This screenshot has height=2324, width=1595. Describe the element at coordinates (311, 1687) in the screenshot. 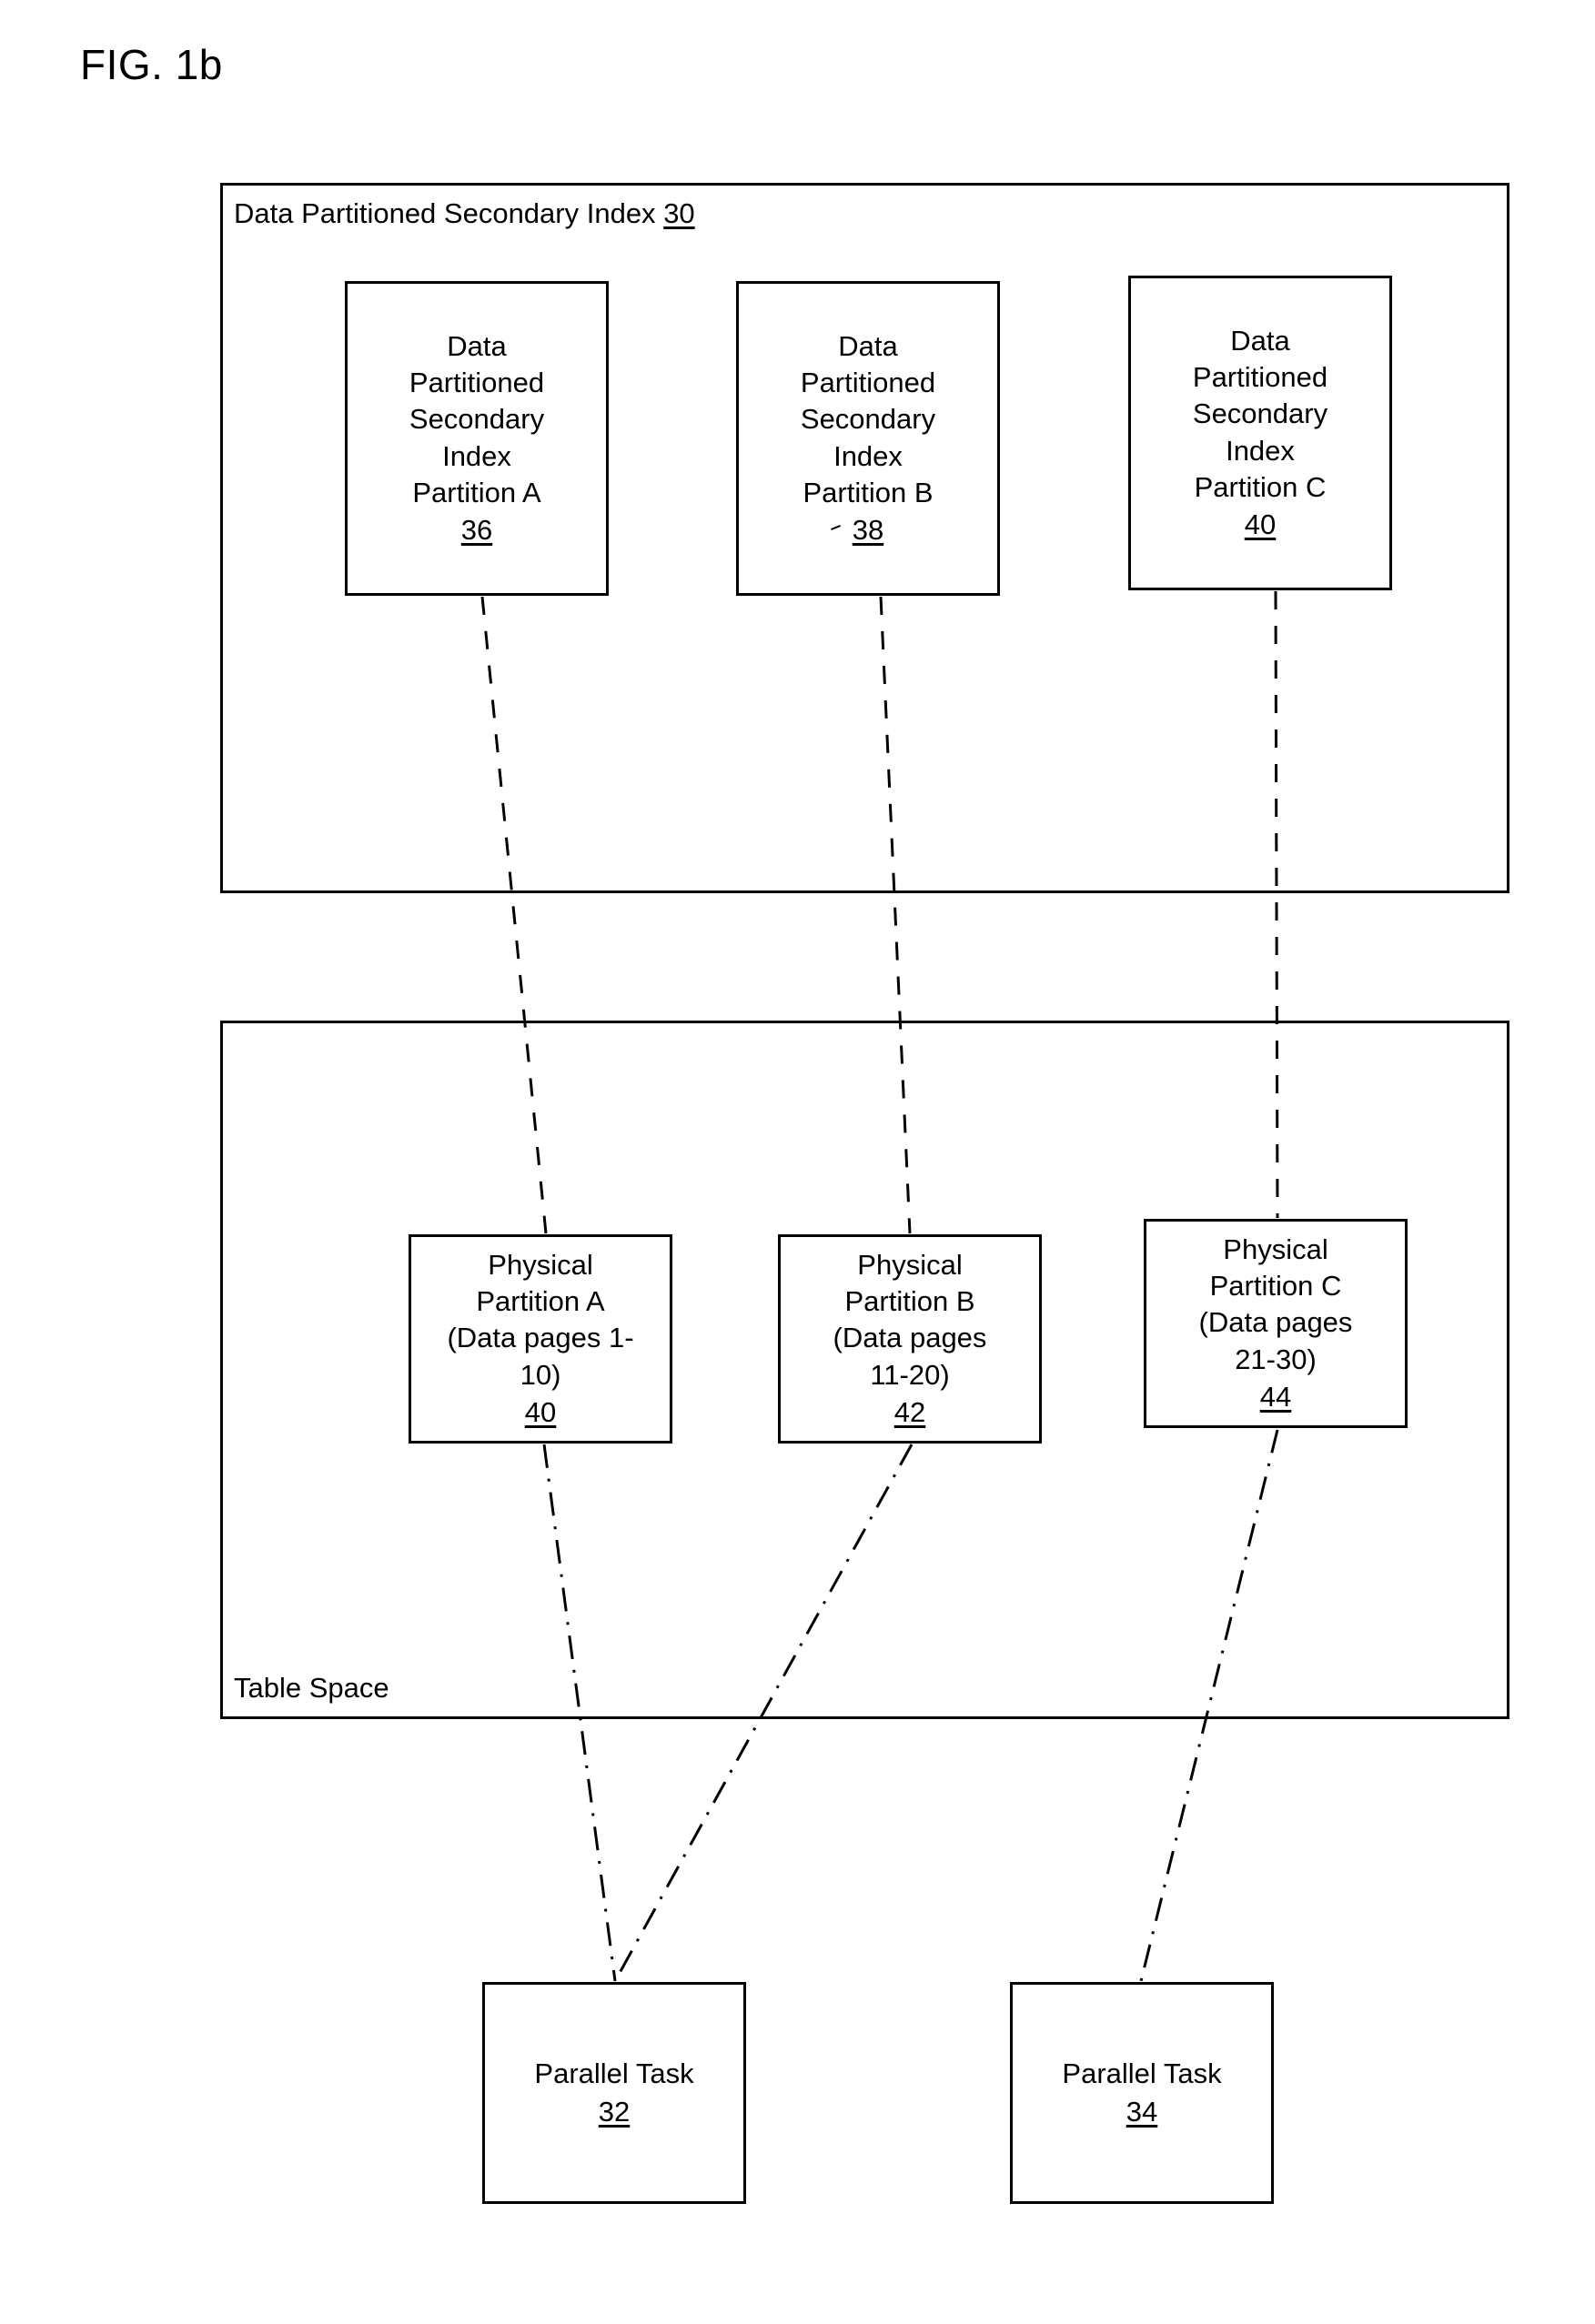

I see `table-space-container-label: Table Space` at that location.